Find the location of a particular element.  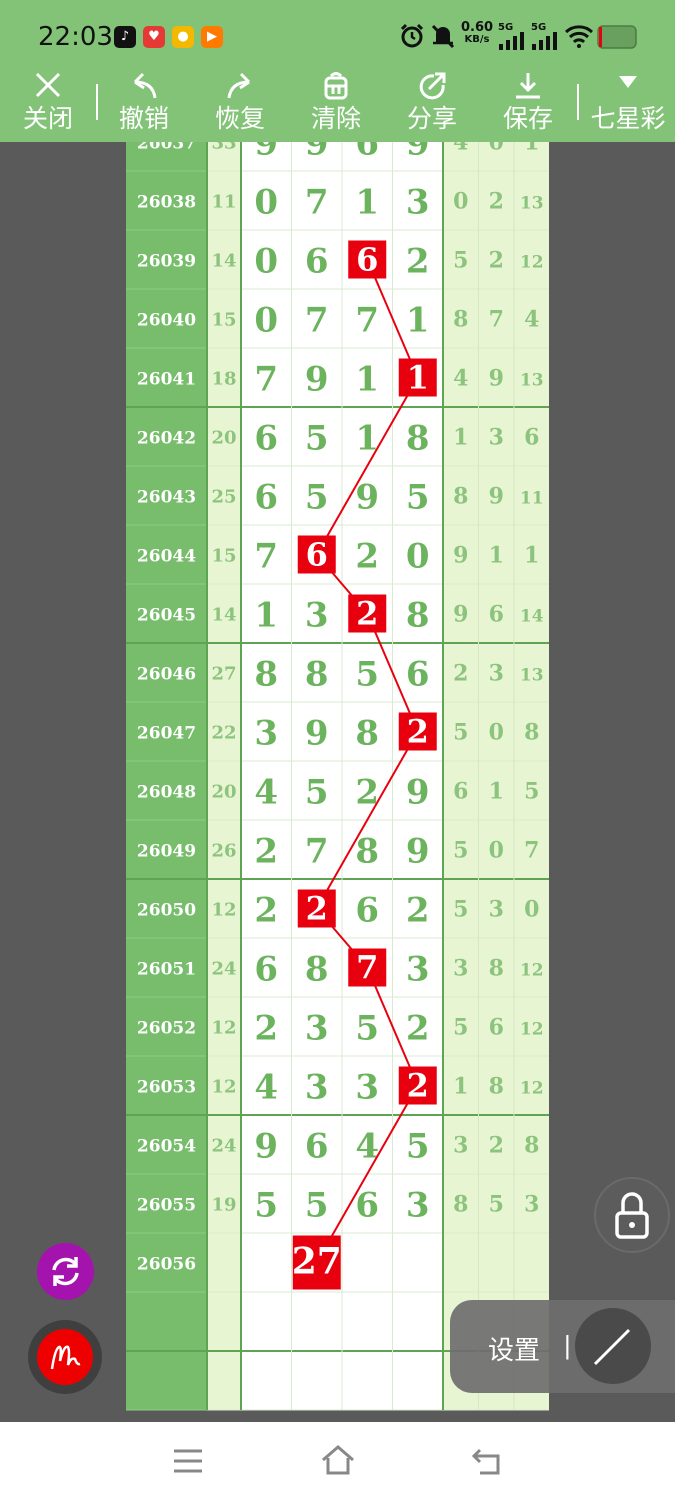

clock: 22:03 is located at coordinates (75, 37).